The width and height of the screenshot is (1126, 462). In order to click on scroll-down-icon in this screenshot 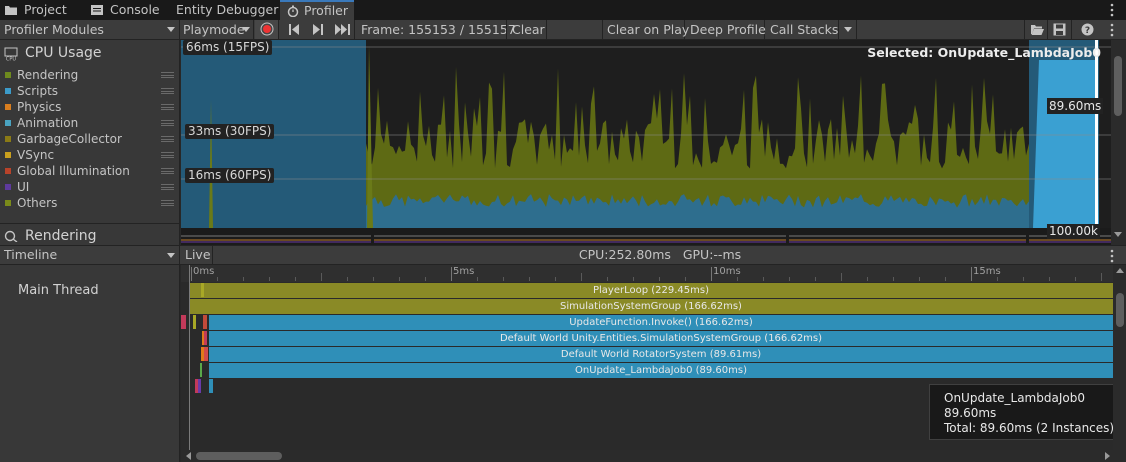, I will do `click(1118, 234)`.